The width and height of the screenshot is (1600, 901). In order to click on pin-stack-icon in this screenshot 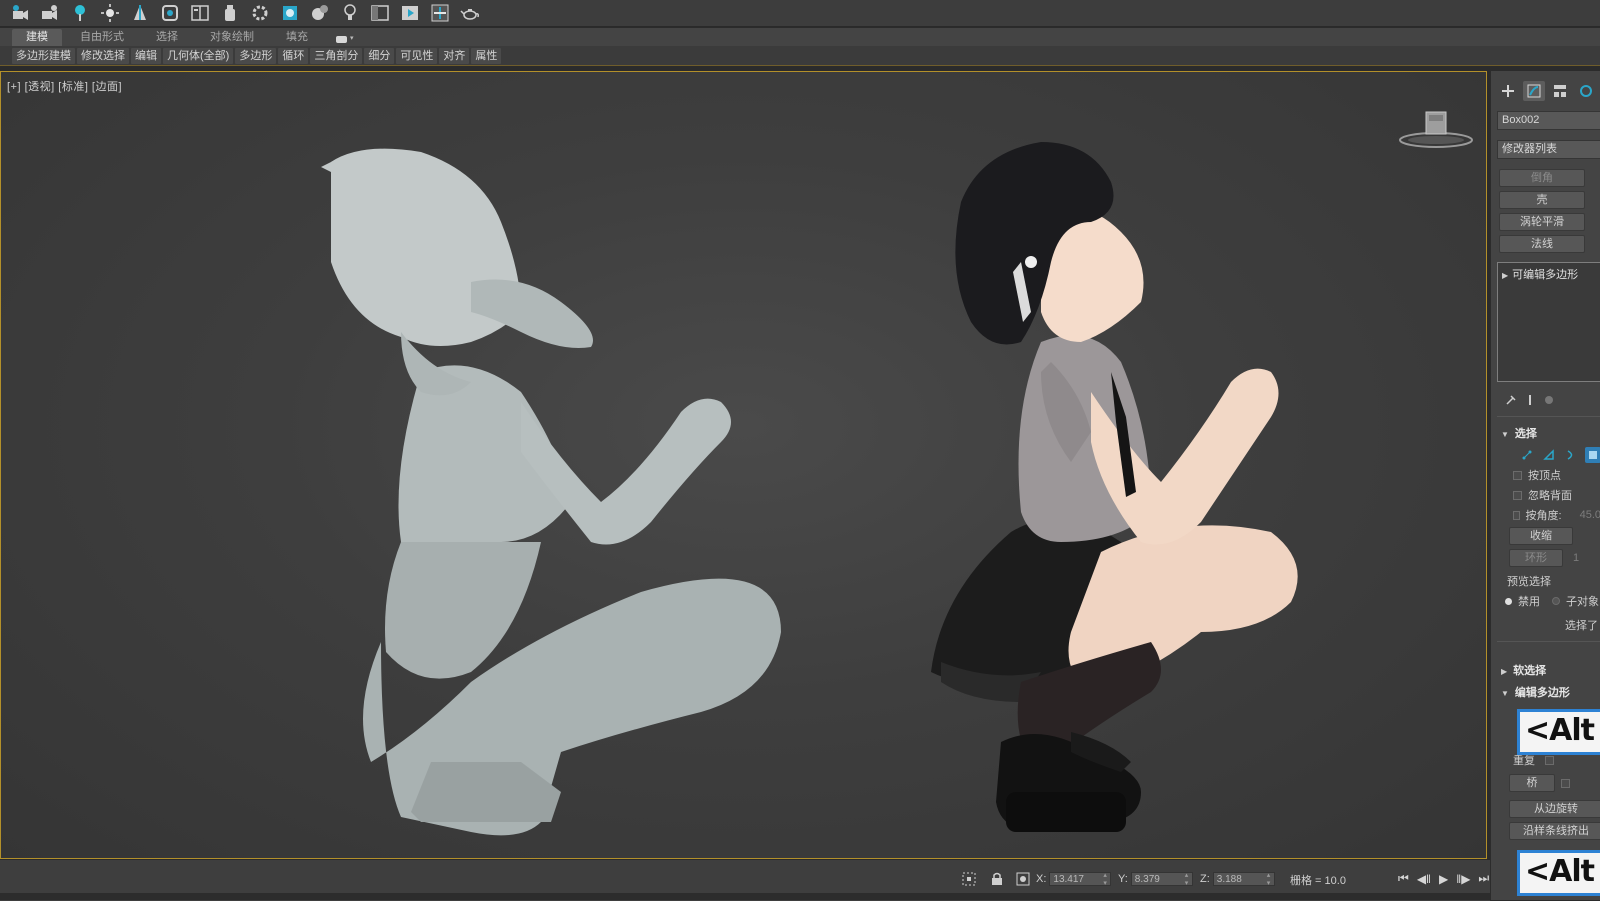, I will do `click(1511, 400)`.